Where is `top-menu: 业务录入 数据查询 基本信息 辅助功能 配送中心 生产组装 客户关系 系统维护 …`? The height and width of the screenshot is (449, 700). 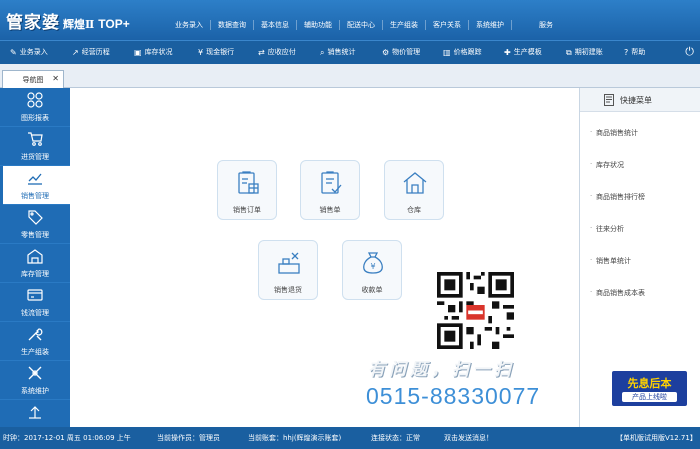
top-menu: 业务录入 数据查询 基本信息 辅助功能 配送中心 生产组装 客户关系 系统维护 … is located at coordinates (364, 25).